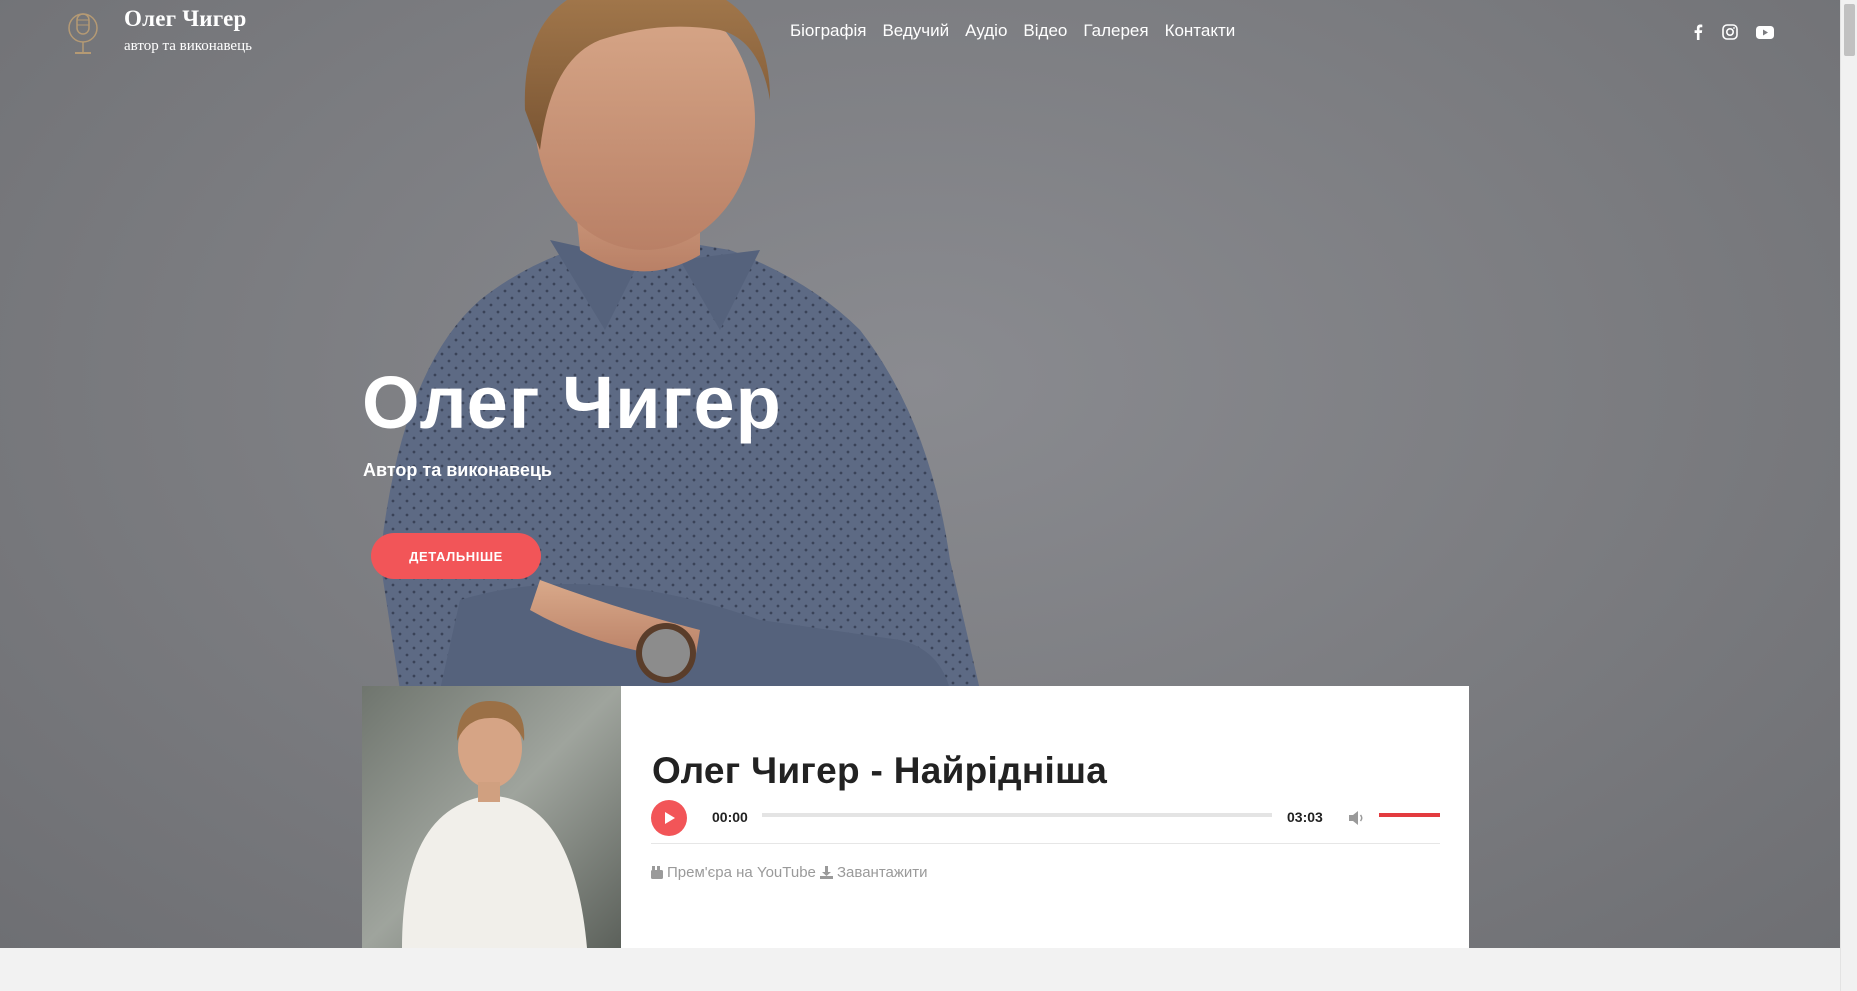 The image size is (1857, 991). I want to click on current-time: 00:00, so click(730, 817).